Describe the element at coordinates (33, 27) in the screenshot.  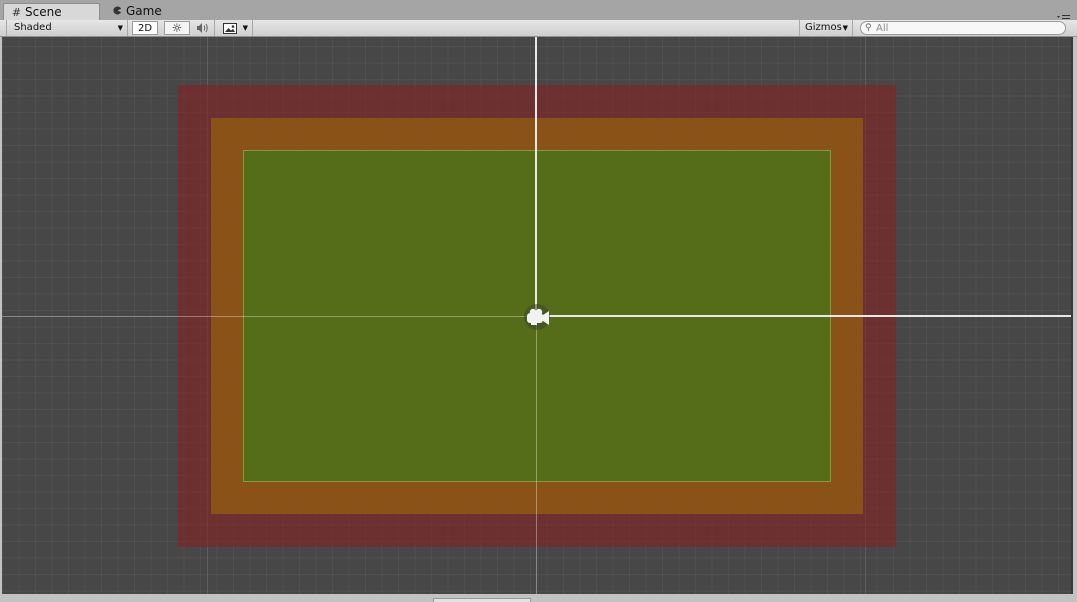
I see `shading-mode-label: Shaded` at that location.